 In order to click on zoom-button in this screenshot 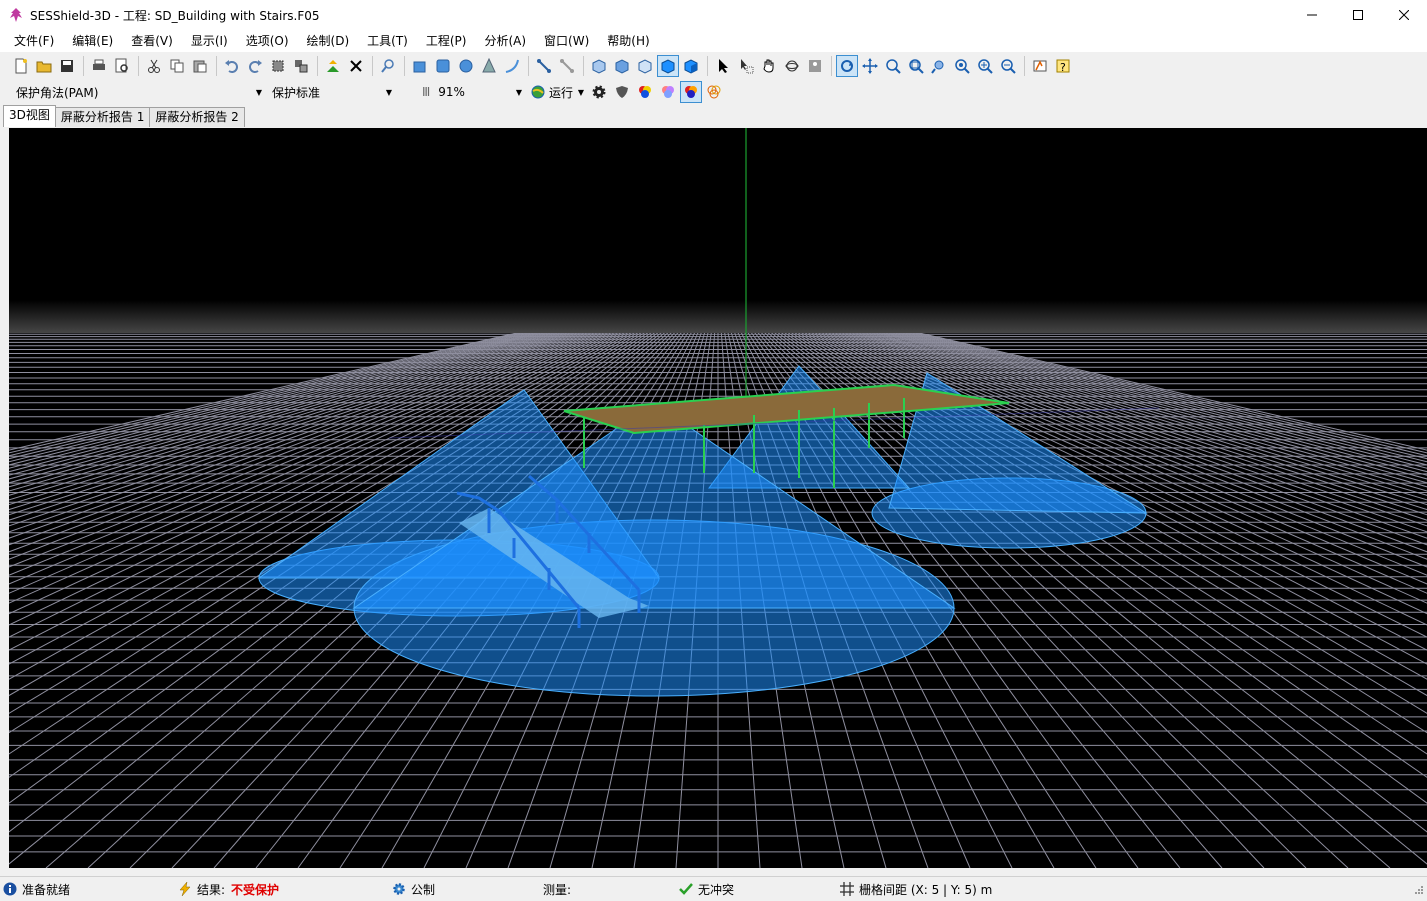, I will do `click(893, 66)`.